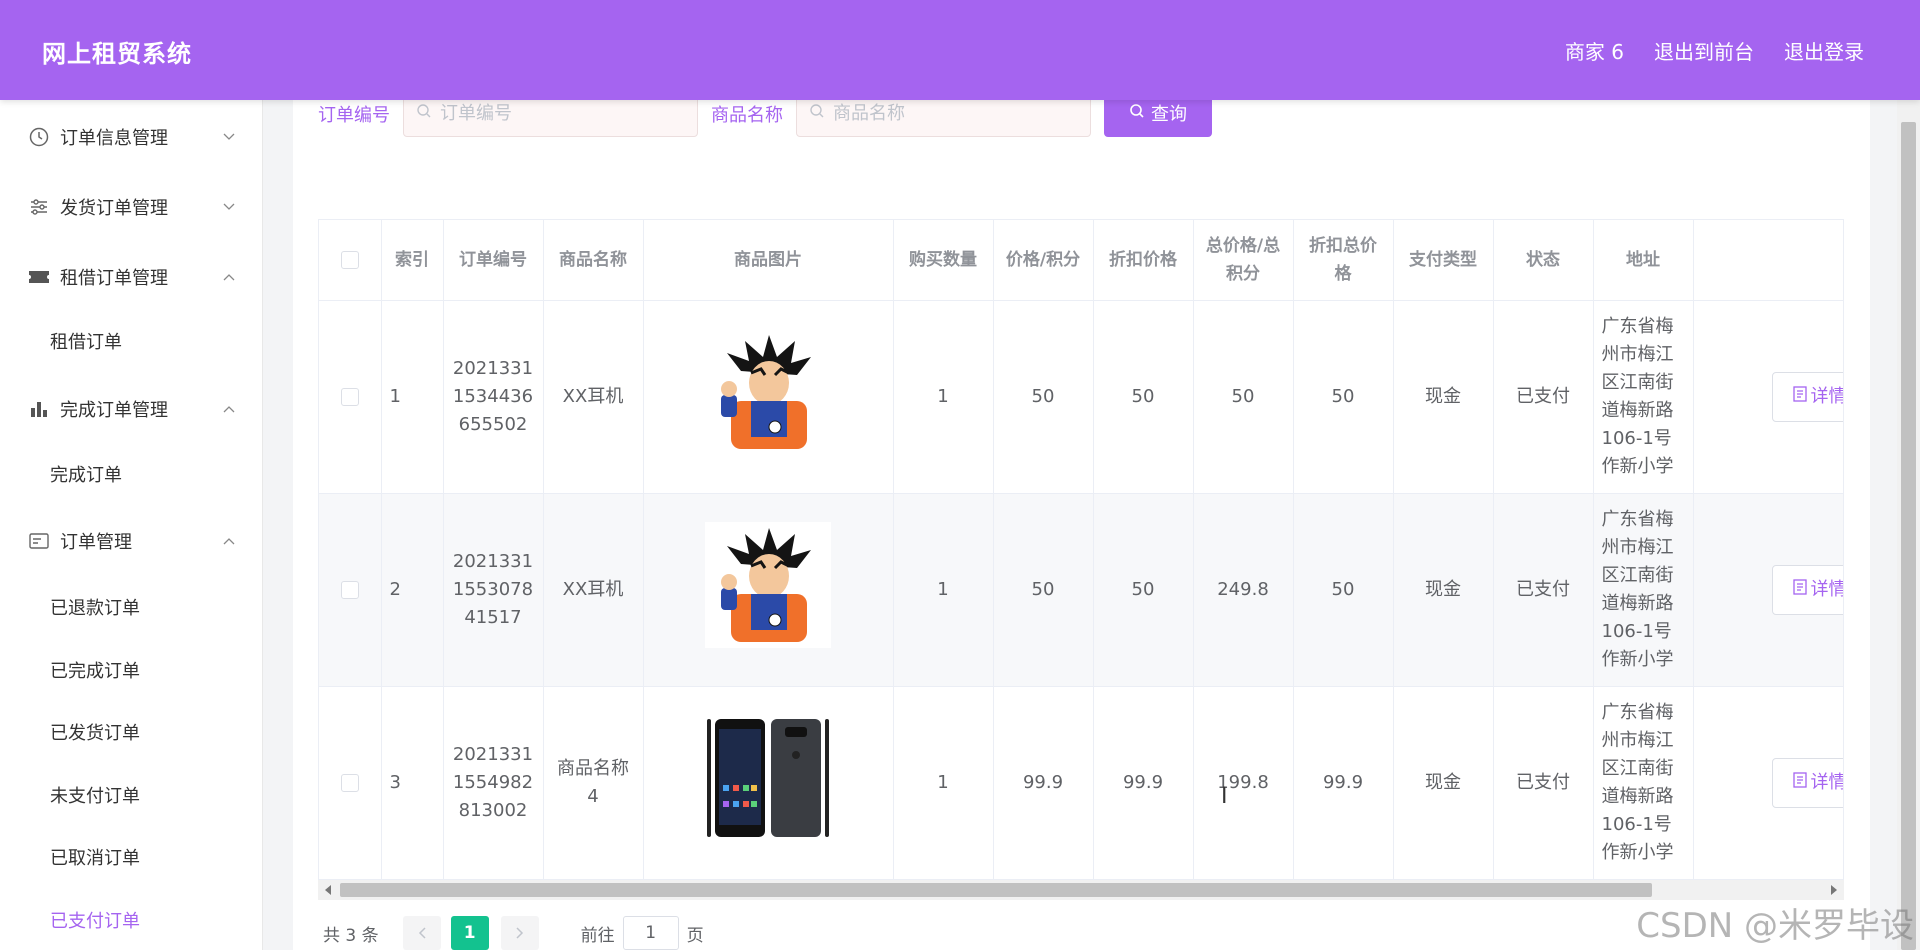 The width and height of the screenshot is (1920, 950). What do you see at coordinates (1043, 260) in the screenshot?
I see `column-header: 价格/积分` at bounding box center [1043, 260].